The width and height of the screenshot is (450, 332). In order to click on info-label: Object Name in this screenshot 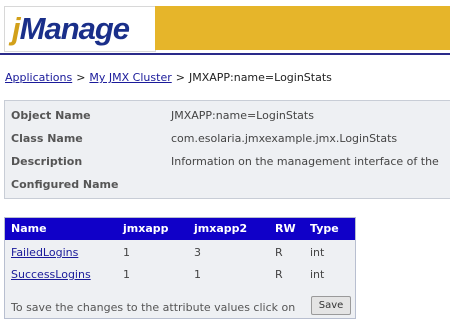, I will do `click(51, 115)`.